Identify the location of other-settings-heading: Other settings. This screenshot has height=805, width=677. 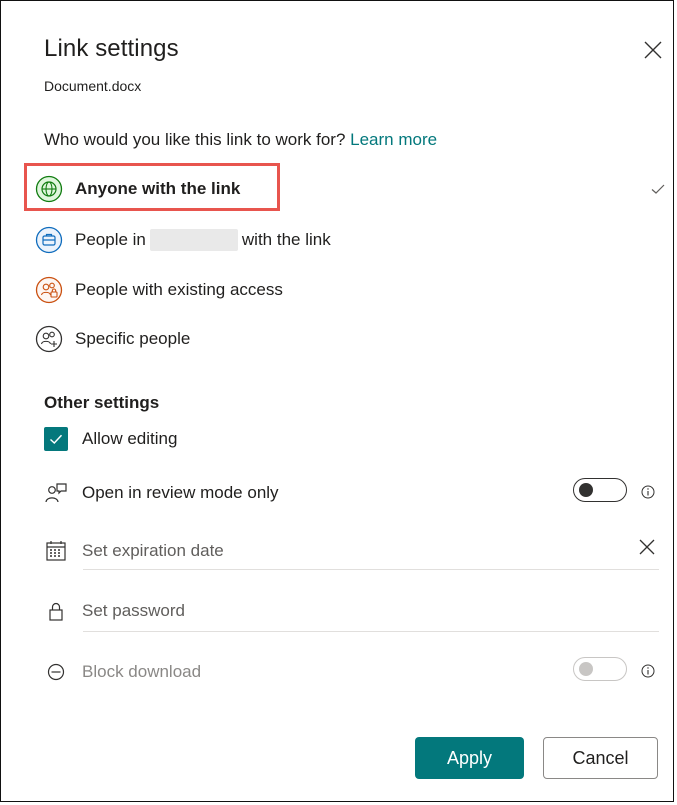
(102, 402).